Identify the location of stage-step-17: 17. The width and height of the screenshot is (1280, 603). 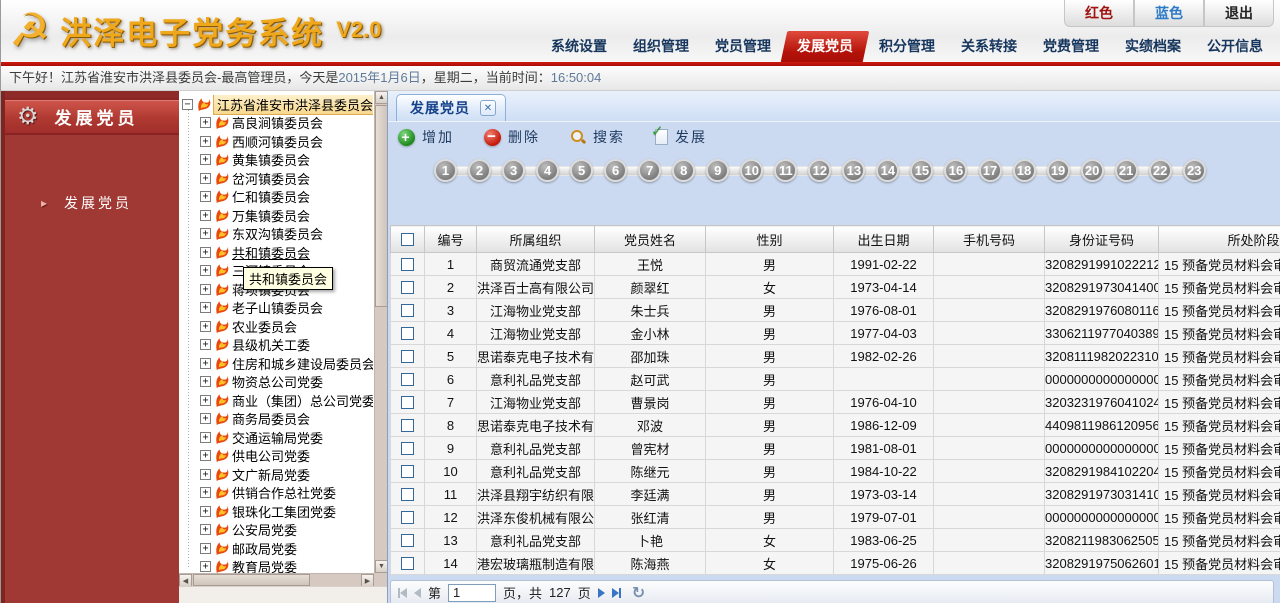
(990, 170).